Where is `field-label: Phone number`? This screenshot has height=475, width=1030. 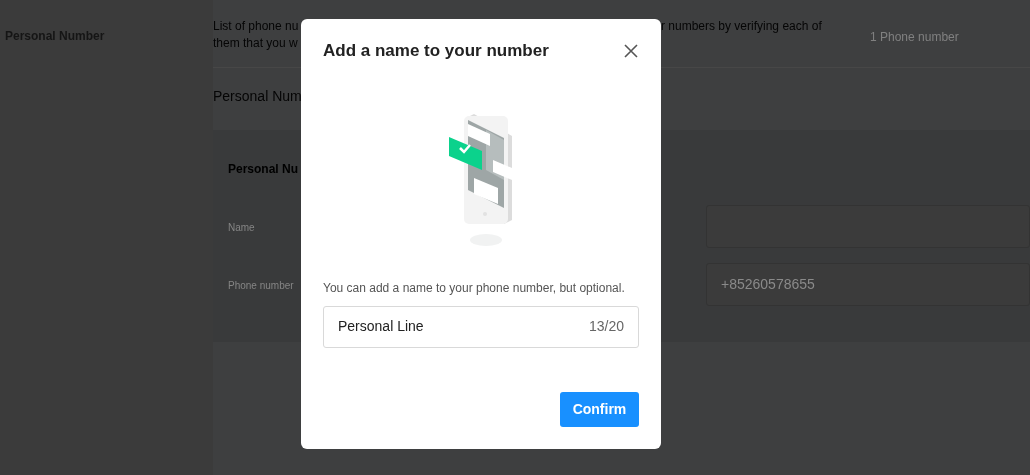
field-label: Phone number is located at coordinates (261, 284).